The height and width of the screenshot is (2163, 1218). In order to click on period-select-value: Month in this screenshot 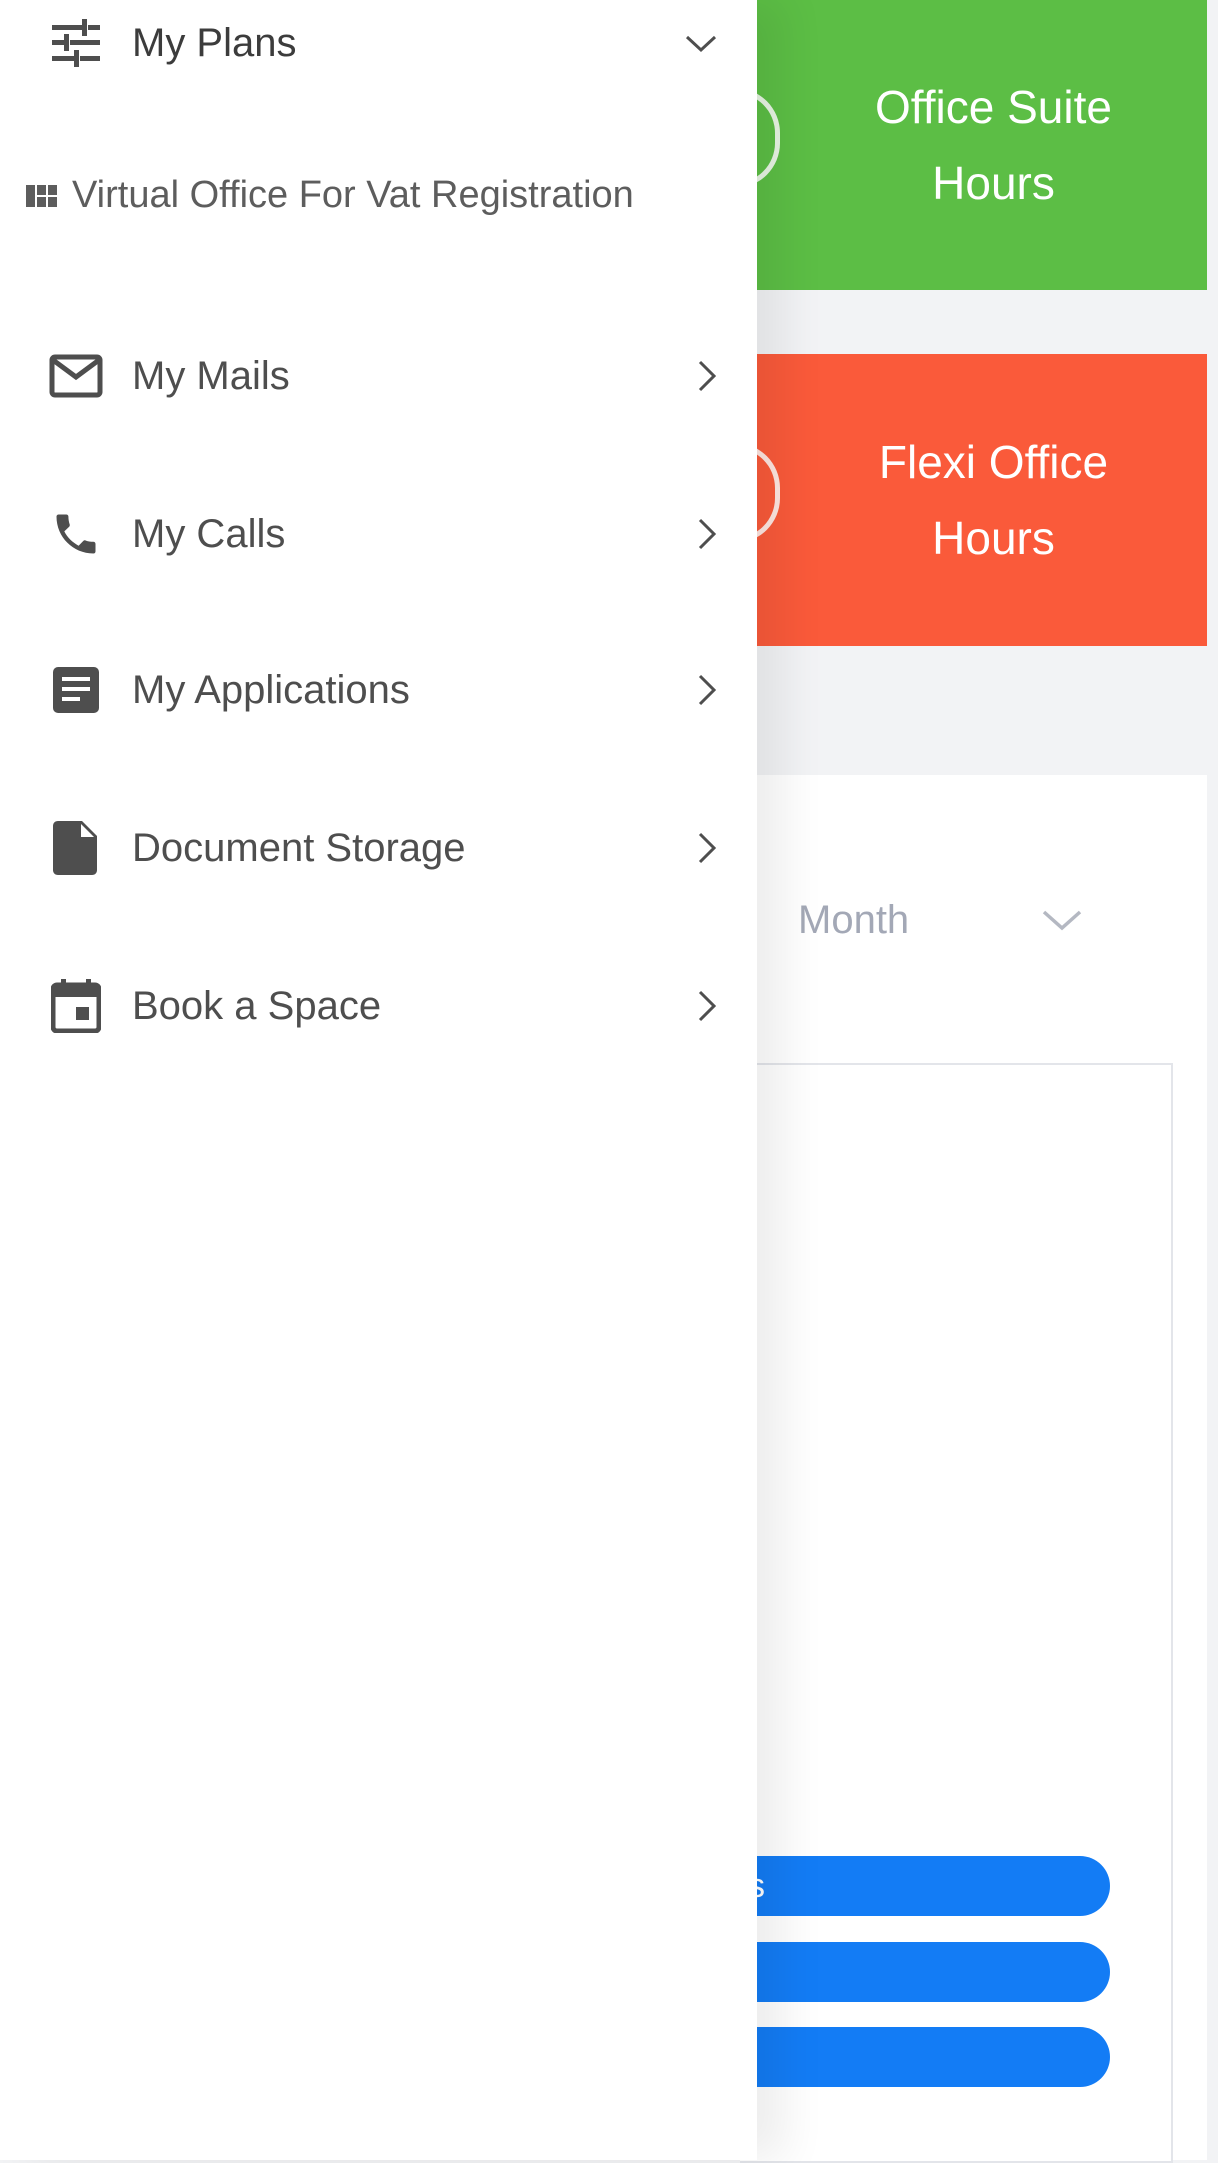, I will do `click(854, 919)`.